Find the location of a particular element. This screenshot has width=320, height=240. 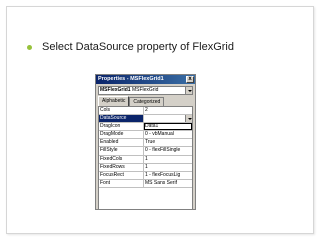

tab-categorized: Categorized is located at coordinates (147, 101).